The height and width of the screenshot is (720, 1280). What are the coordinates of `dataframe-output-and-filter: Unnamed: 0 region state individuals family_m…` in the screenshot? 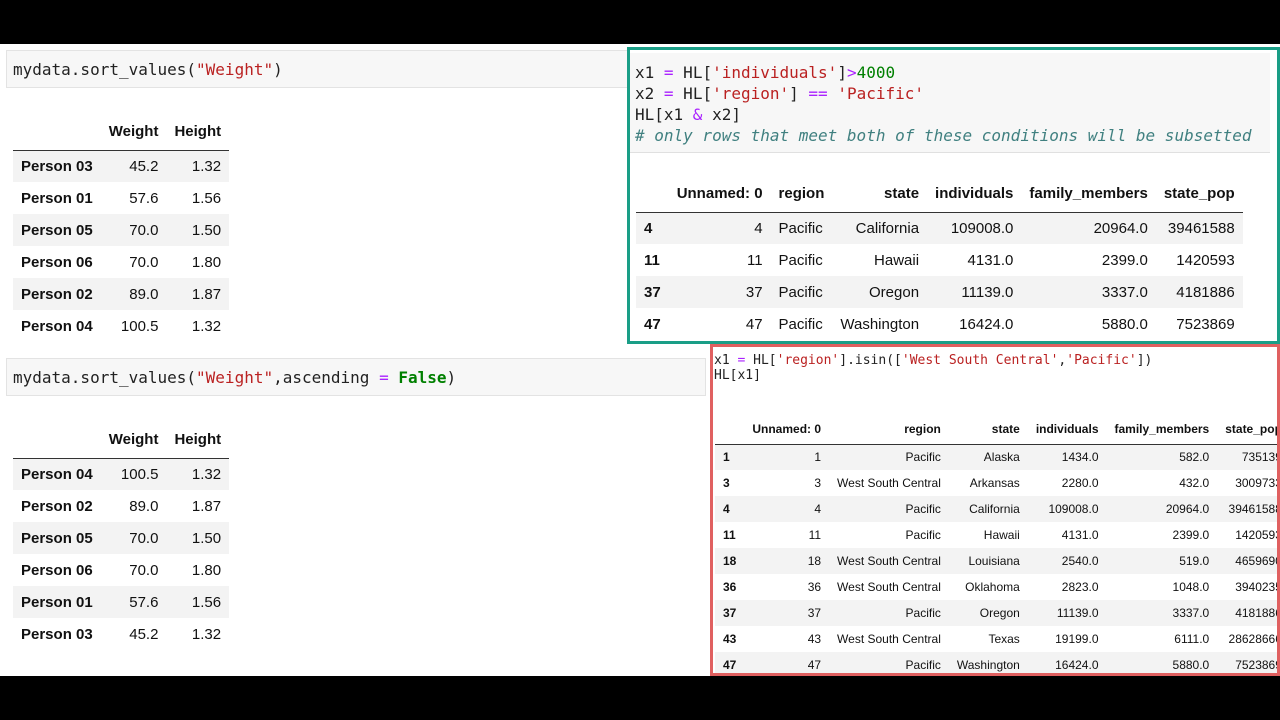 It's located at (939, 258).